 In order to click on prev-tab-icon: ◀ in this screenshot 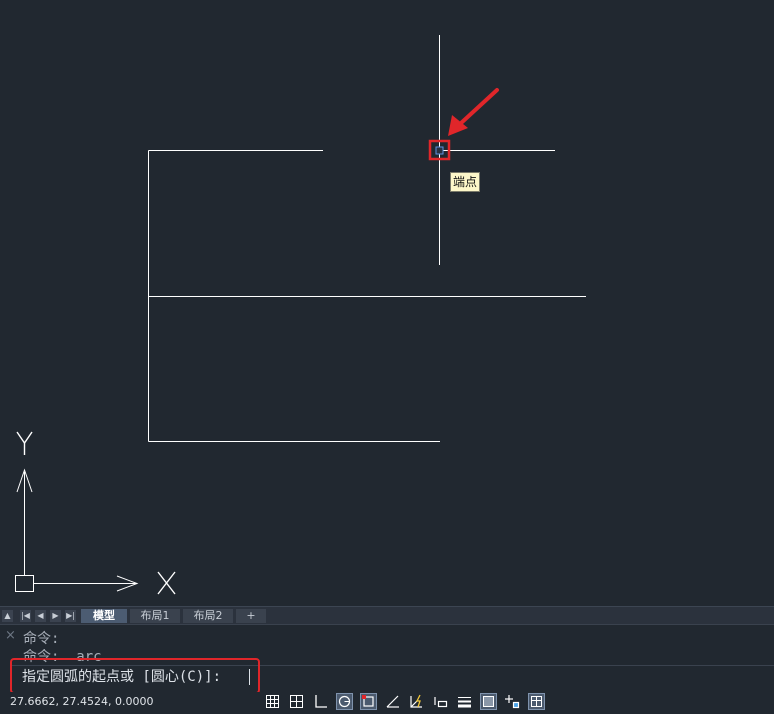, I will do `click(40, 616)`.